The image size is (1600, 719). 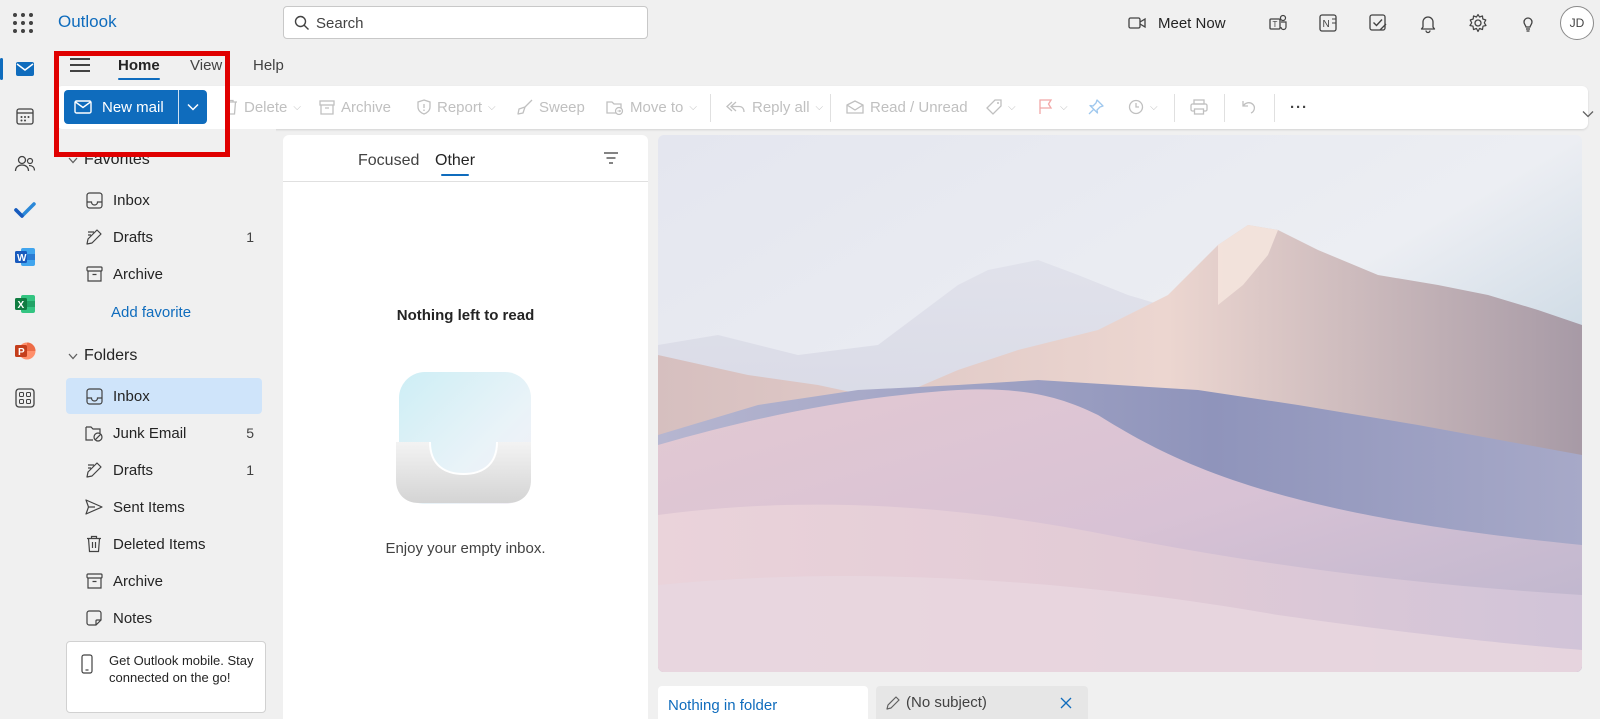 I want to click on pin-icon, so click(x=1096, y=107).